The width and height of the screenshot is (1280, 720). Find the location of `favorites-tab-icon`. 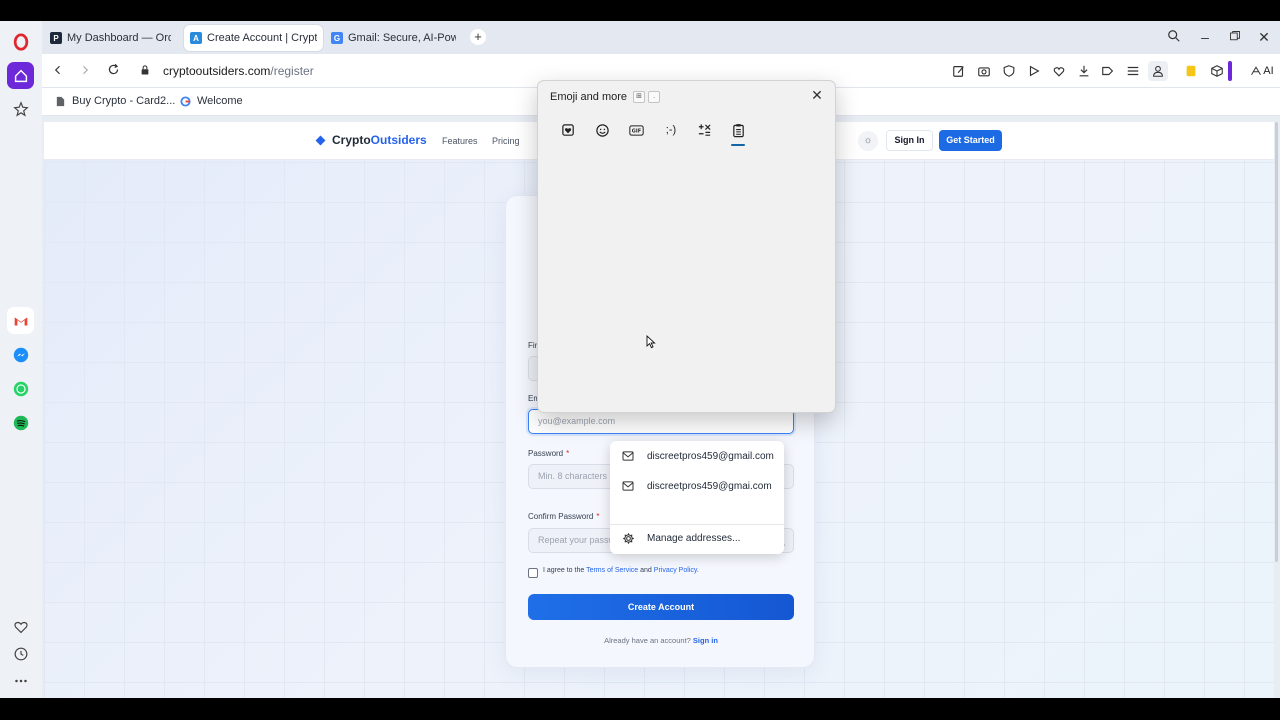

favorites-tab-icon is located at coordinates (568, 130).